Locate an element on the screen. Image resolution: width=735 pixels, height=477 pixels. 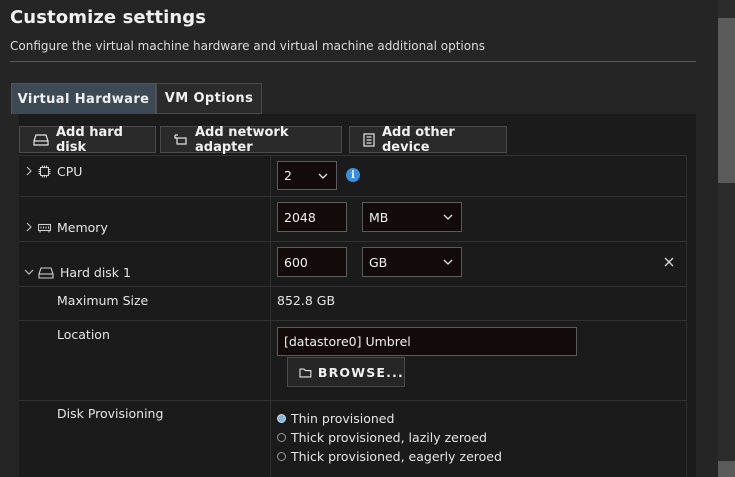
hard-disk-unit: GB is located at coordinates (378, 262).